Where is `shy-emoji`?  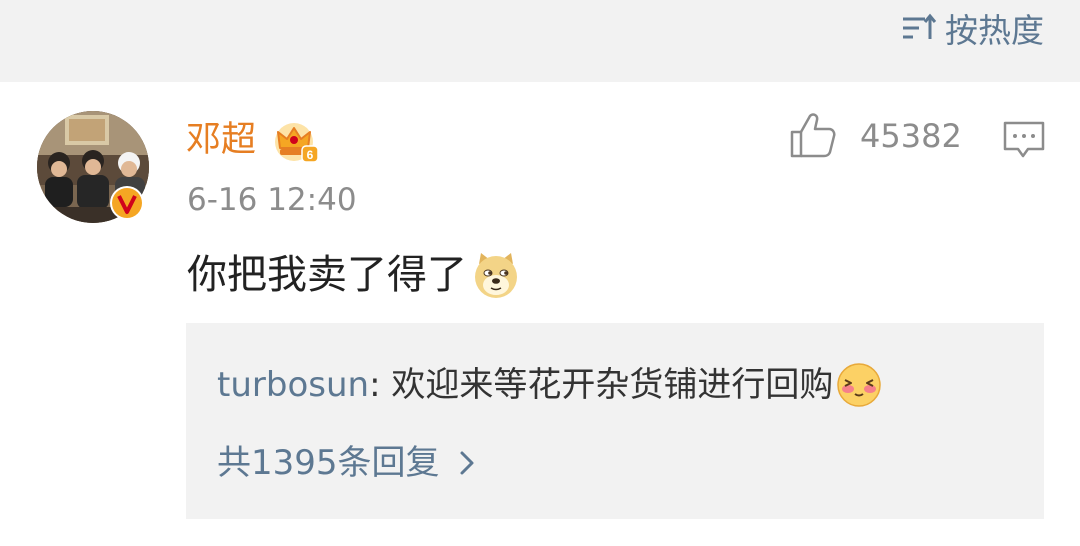 shy-emoji is located at coordinates (859, 385).